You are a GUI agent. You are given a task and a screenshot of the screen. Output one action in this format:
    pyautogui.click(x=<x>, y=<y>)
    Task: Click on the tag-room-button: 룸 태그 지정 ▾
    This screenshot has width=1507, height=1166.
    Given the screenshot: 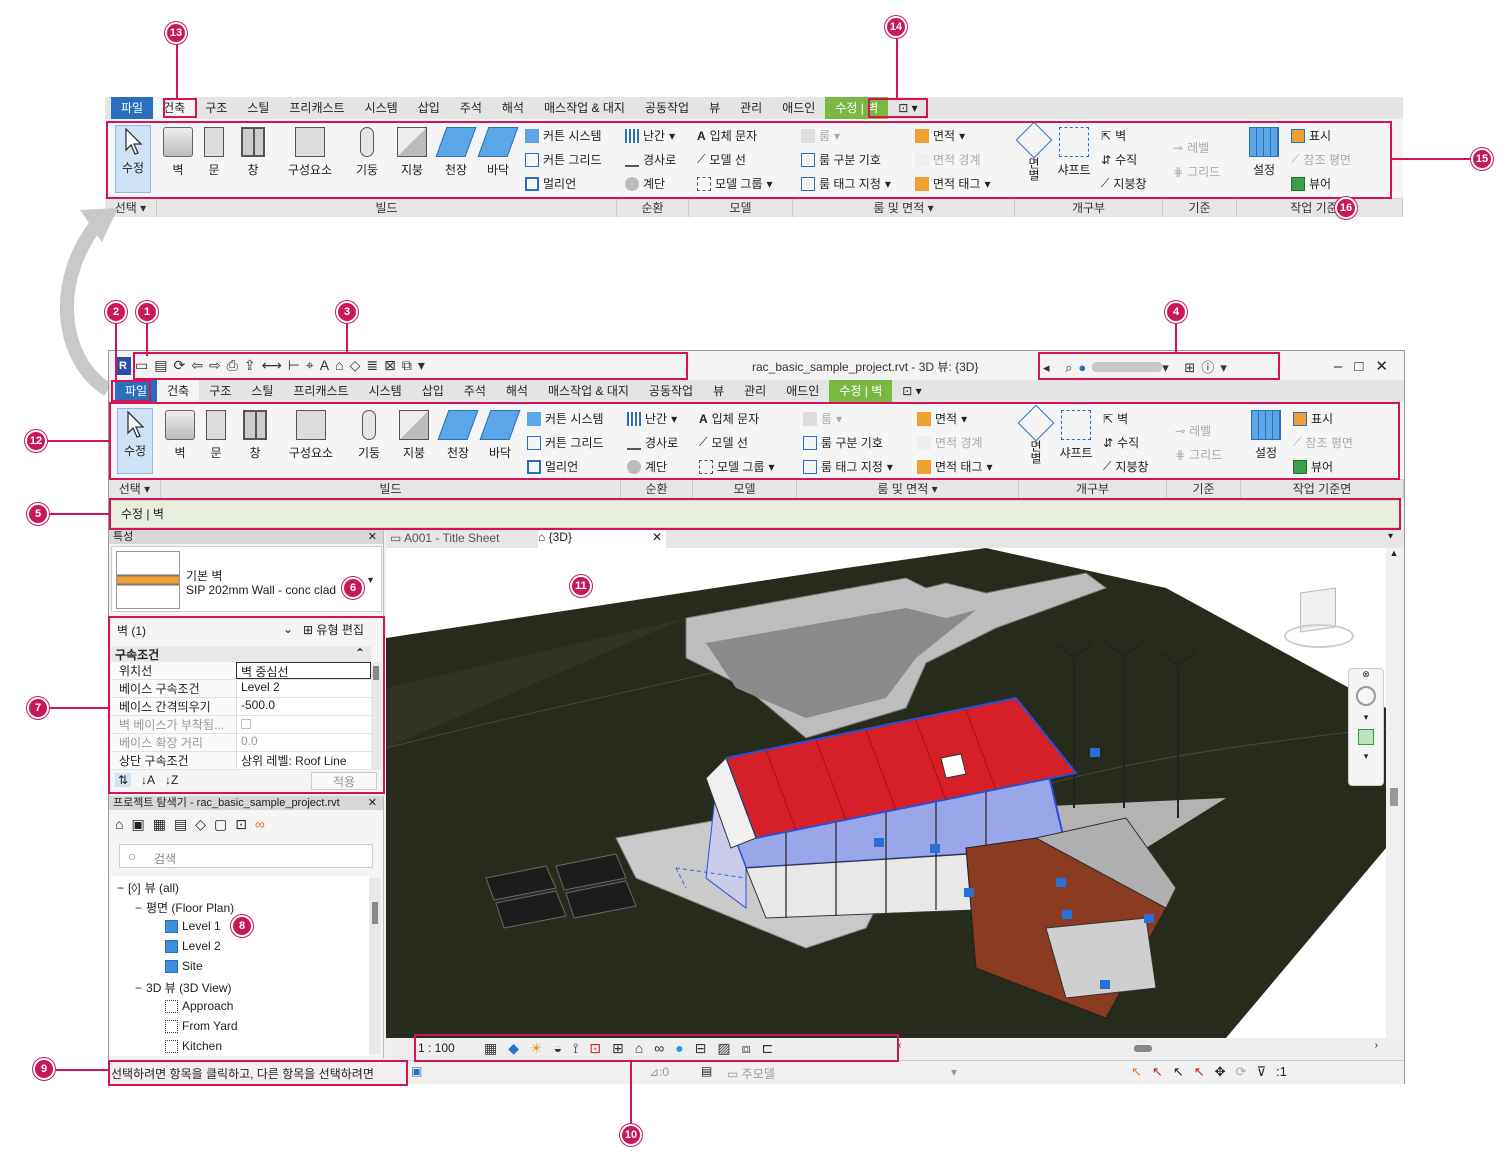 What is the action you would take?
    pyautogui.click(x=846, y=183)
    